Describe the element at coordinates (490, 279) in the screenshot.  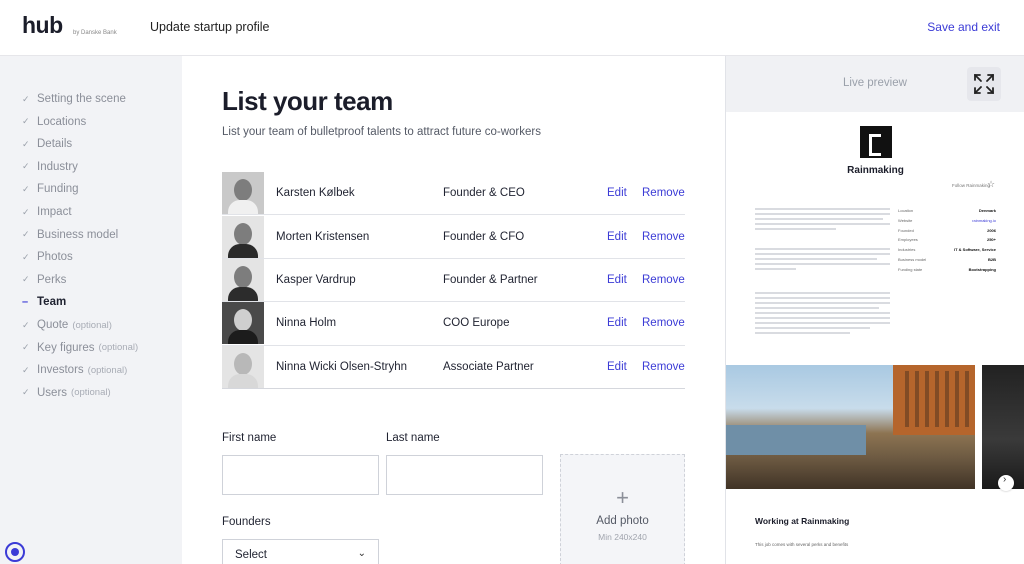
I see `member-role: Founder & Partner` at that location.